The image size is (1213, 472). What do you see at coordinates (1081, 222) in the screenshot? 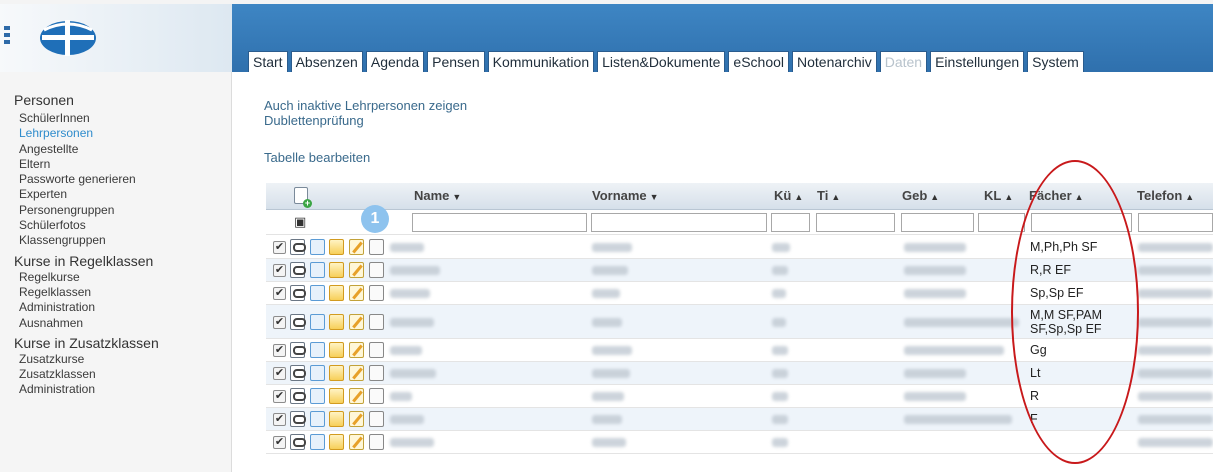
I see `filter-faecher` at bounding box center [1081, 222].